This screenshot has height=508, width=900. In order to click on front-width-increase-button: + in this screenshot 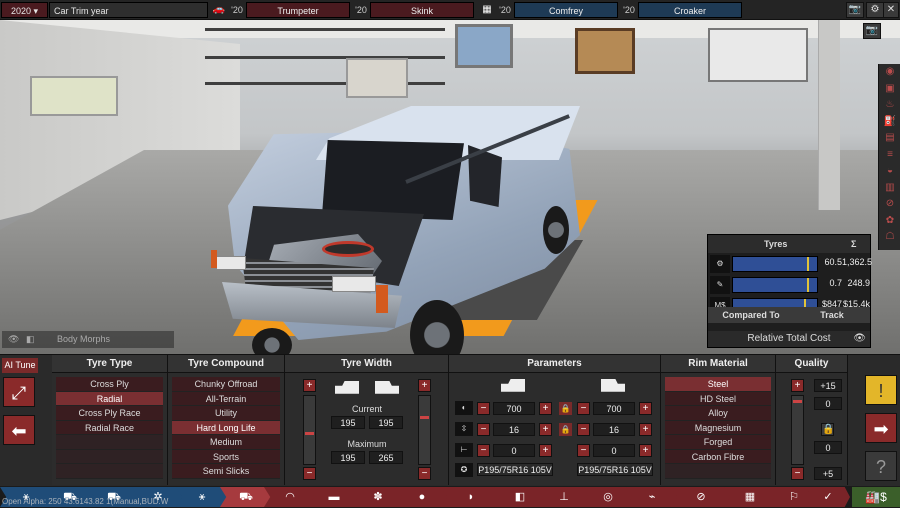, I will do `click(309, 385)`.